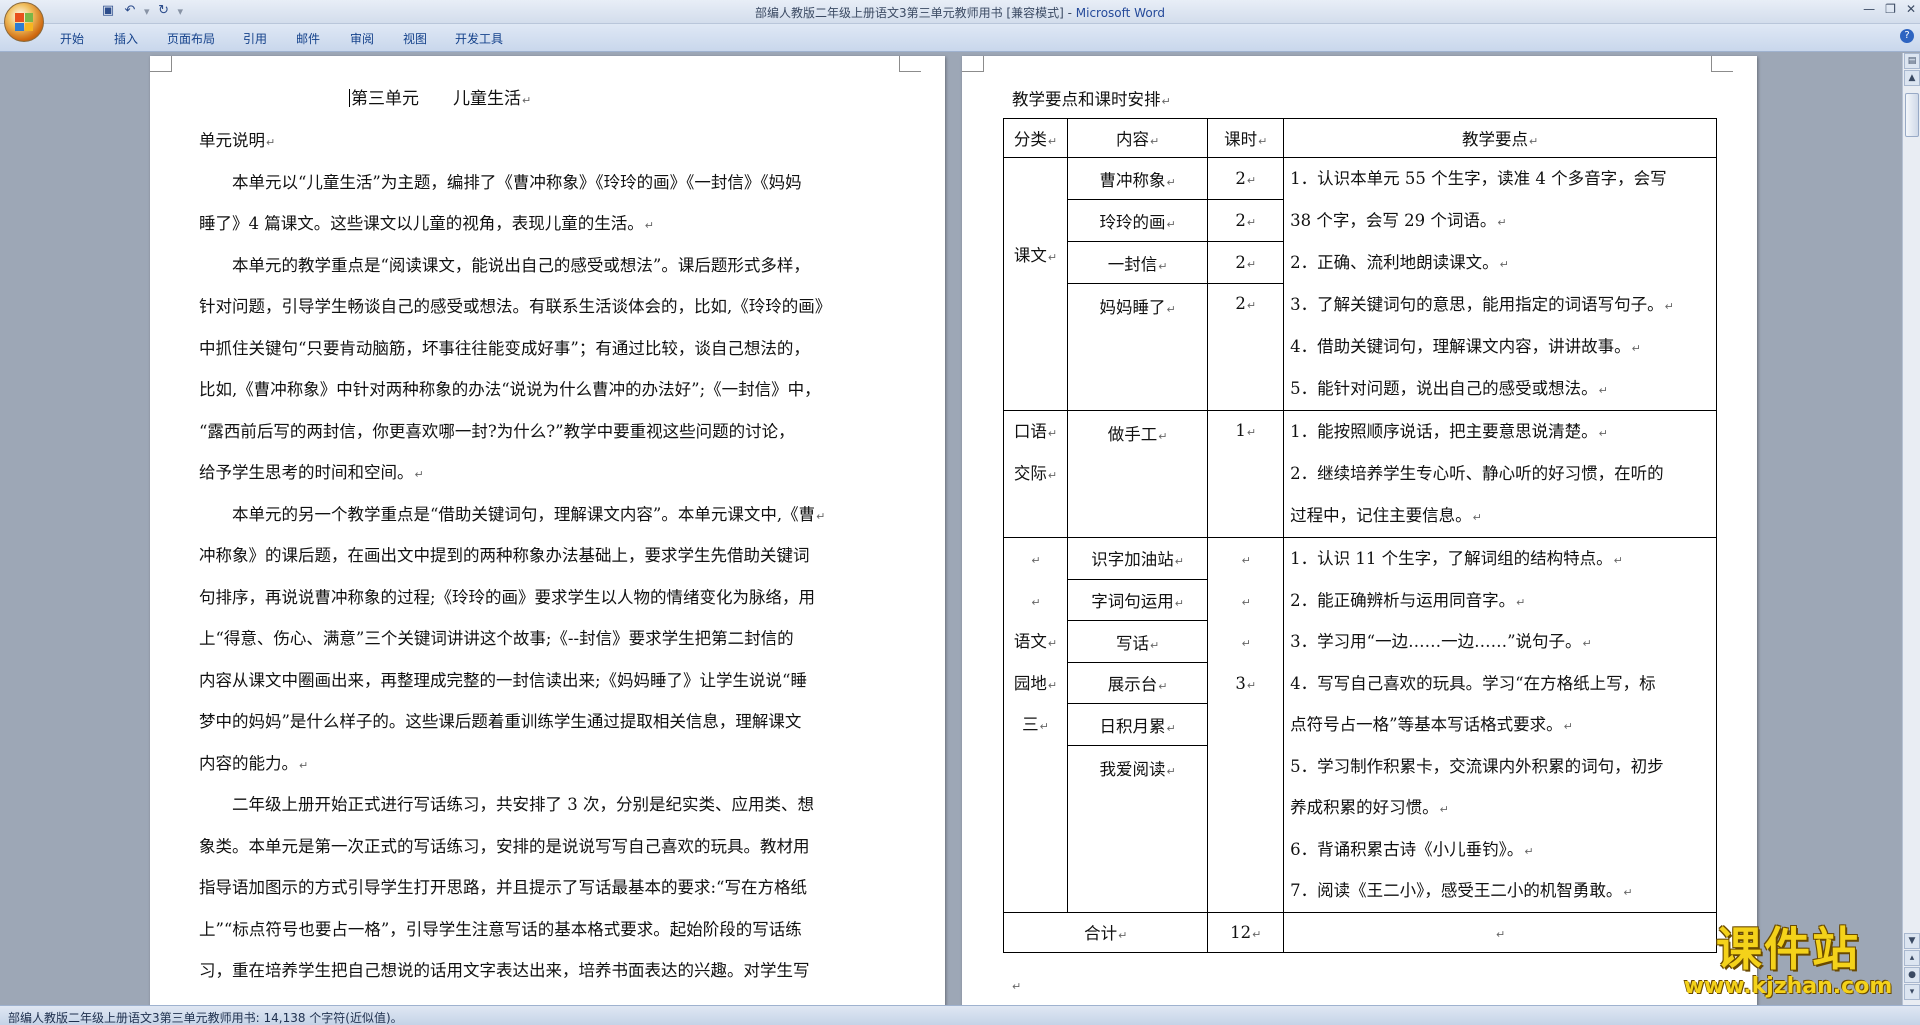  I want to click on table-heading: 教学要点和课时安排↵, so click(1091, 99).